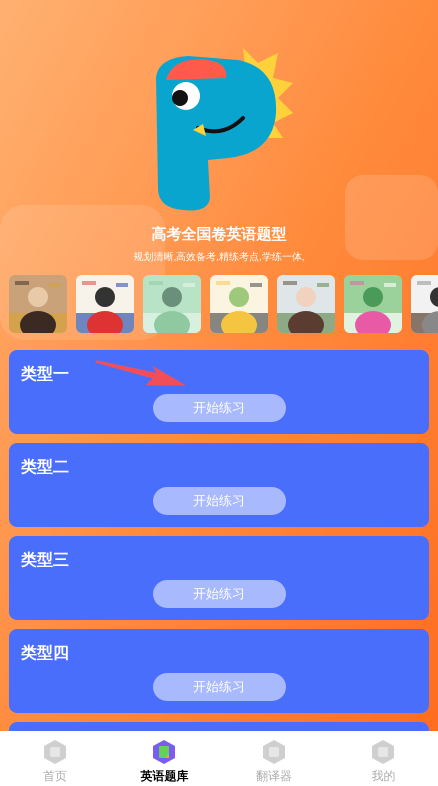 The width and height of the screenshot is (438, 786). Describe the element at coordinates (45, 374) in the screenshot. I see `card-title: 类型一` at that location.